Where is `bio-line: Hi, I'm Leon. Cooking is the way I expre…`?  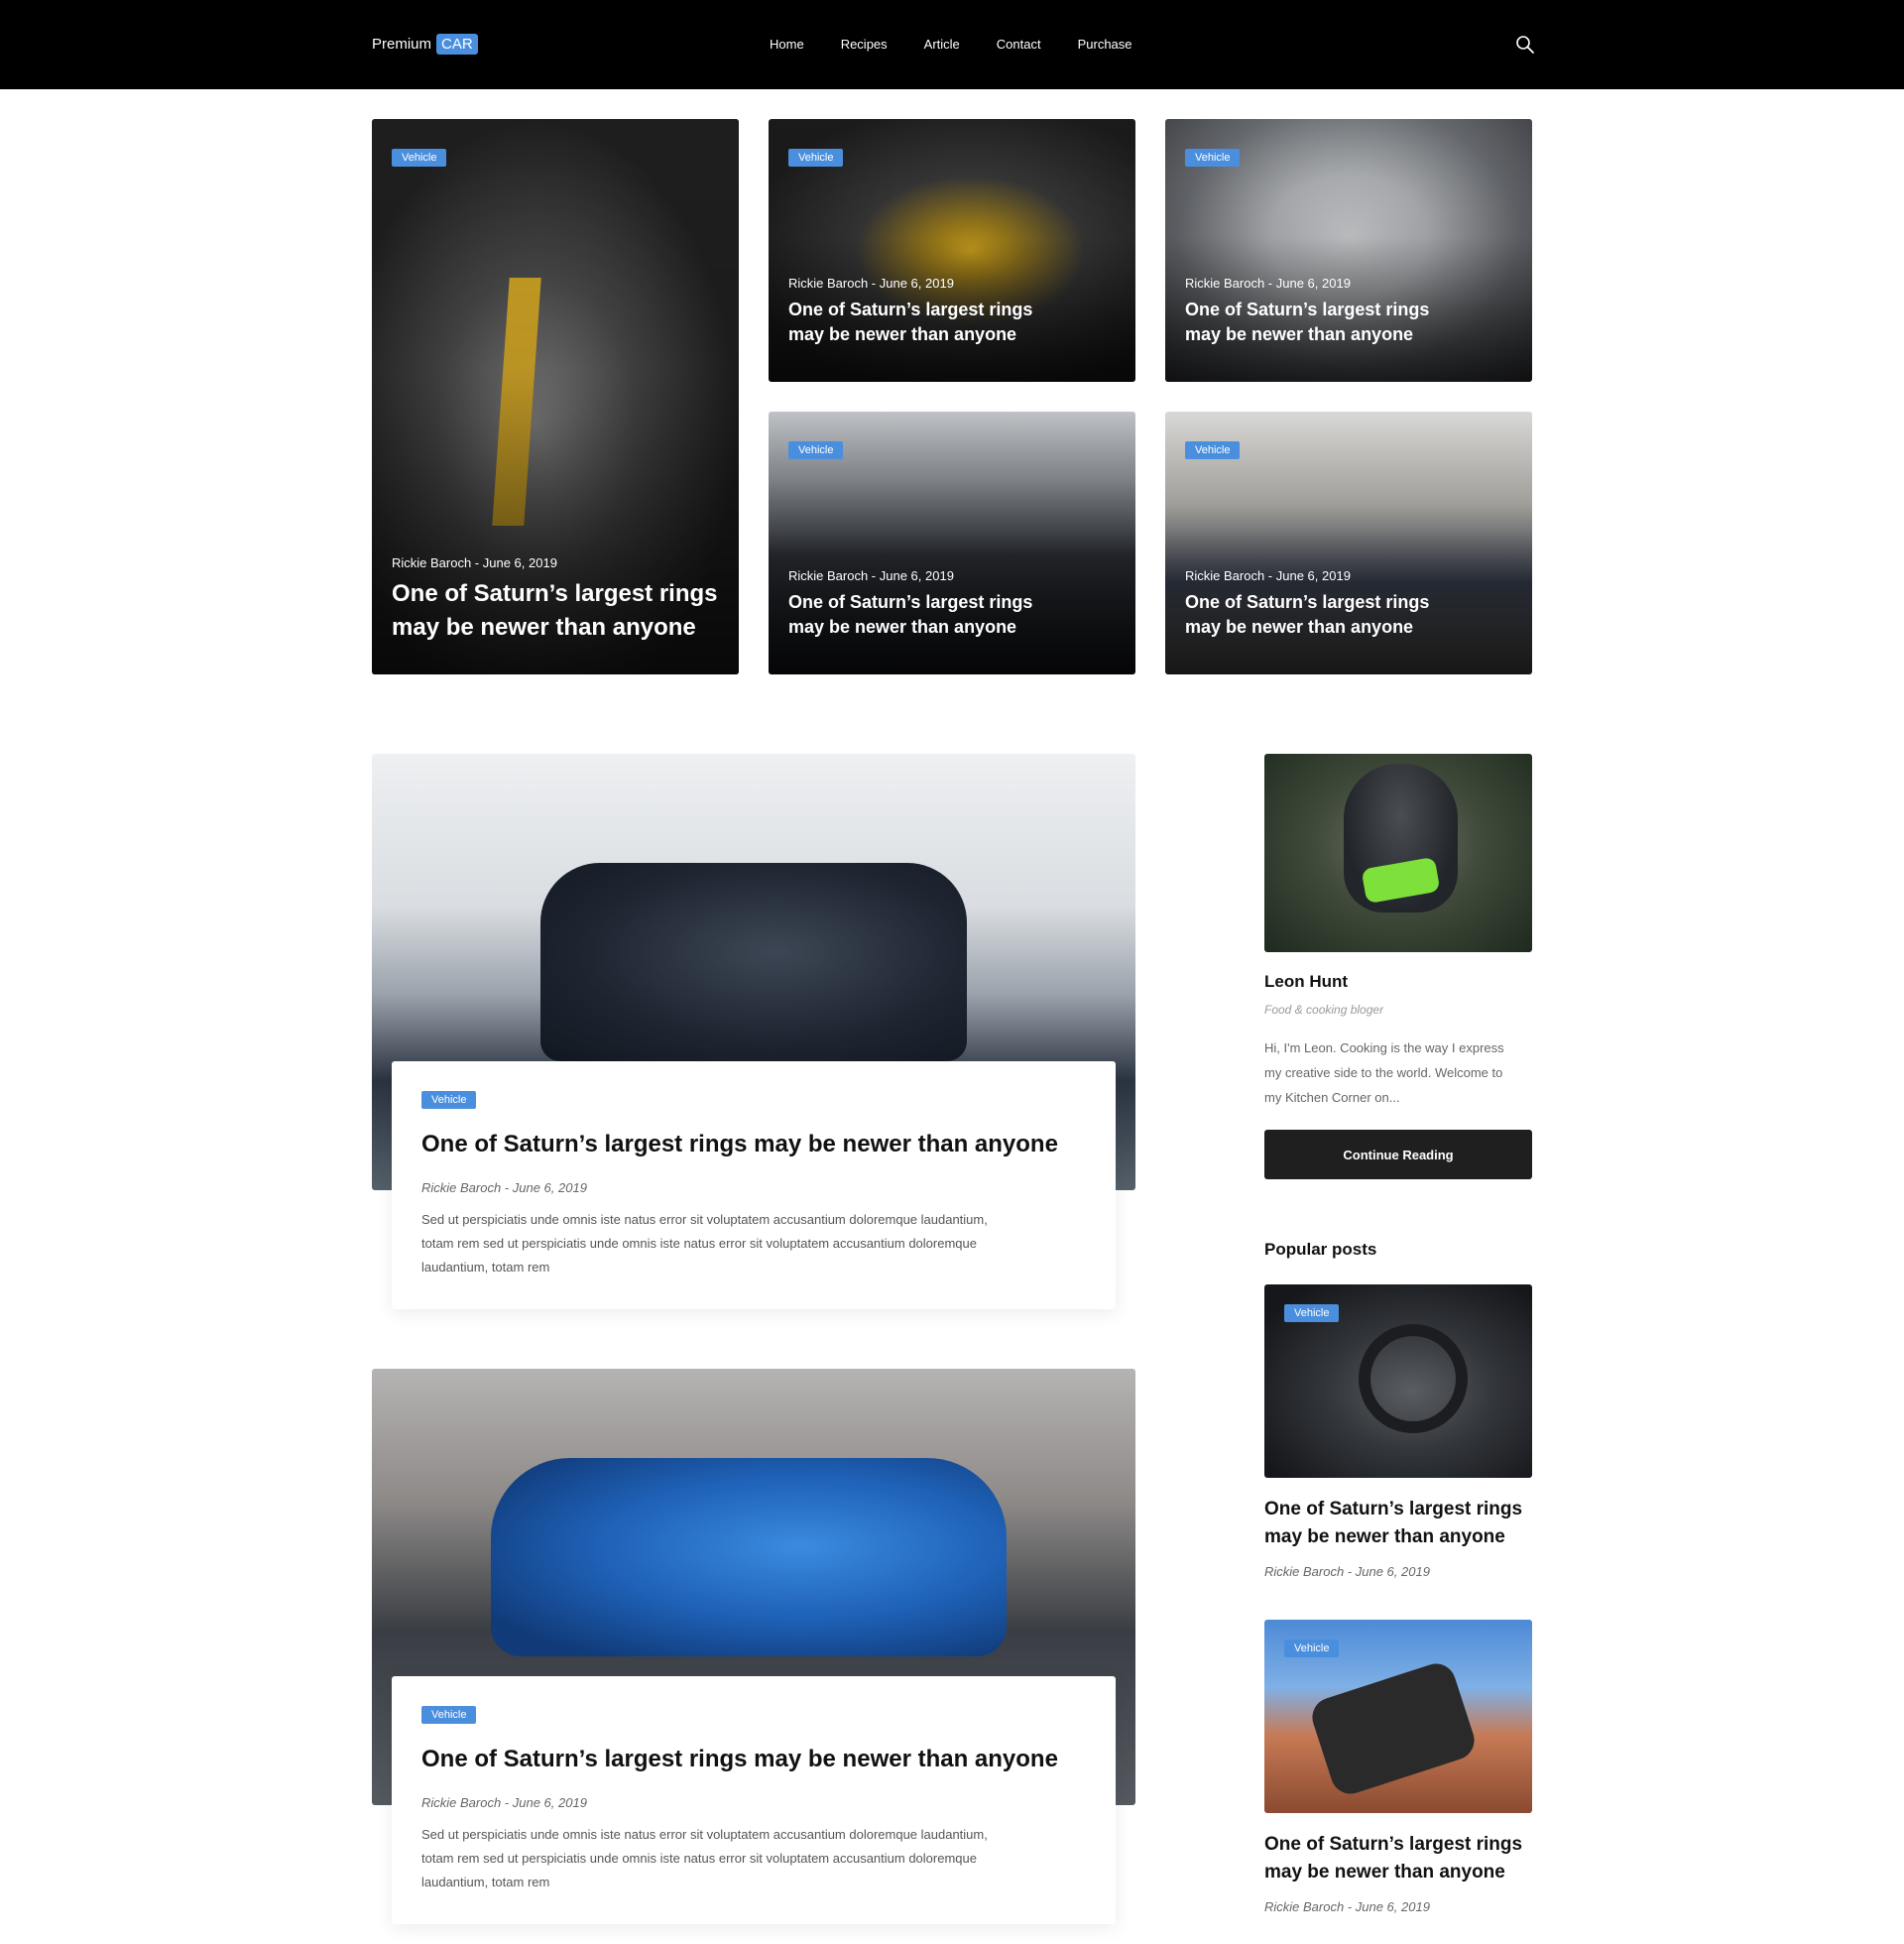 bio-line: Hi, I'm Leon. Cooking is the way I expre… is located at coordinates (1384, 1047).